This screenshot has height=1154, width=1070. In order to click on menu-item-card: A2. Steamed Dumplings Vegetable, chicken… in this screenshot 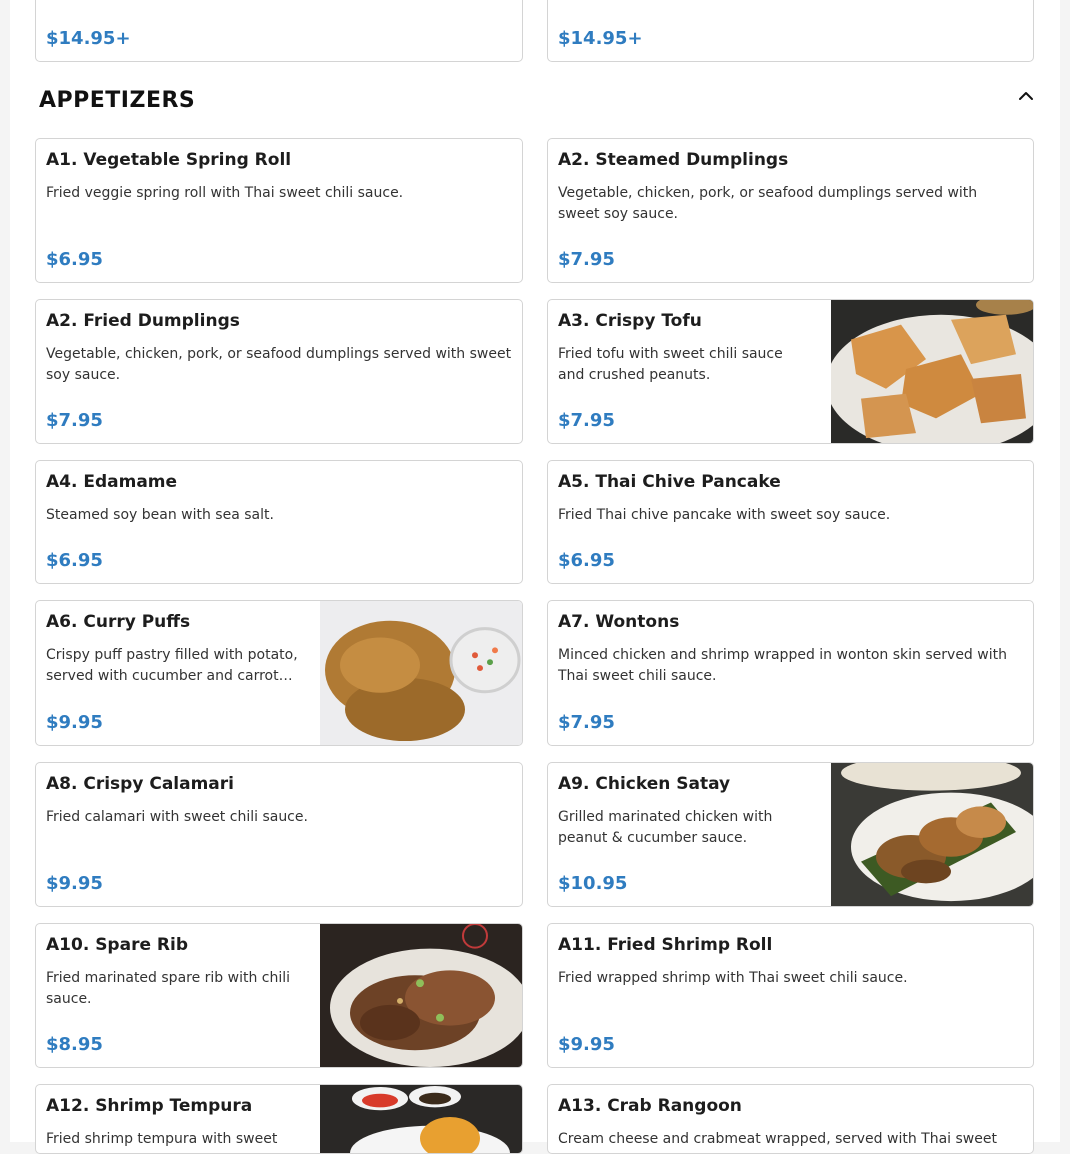, I will do `click(790, 210)`.